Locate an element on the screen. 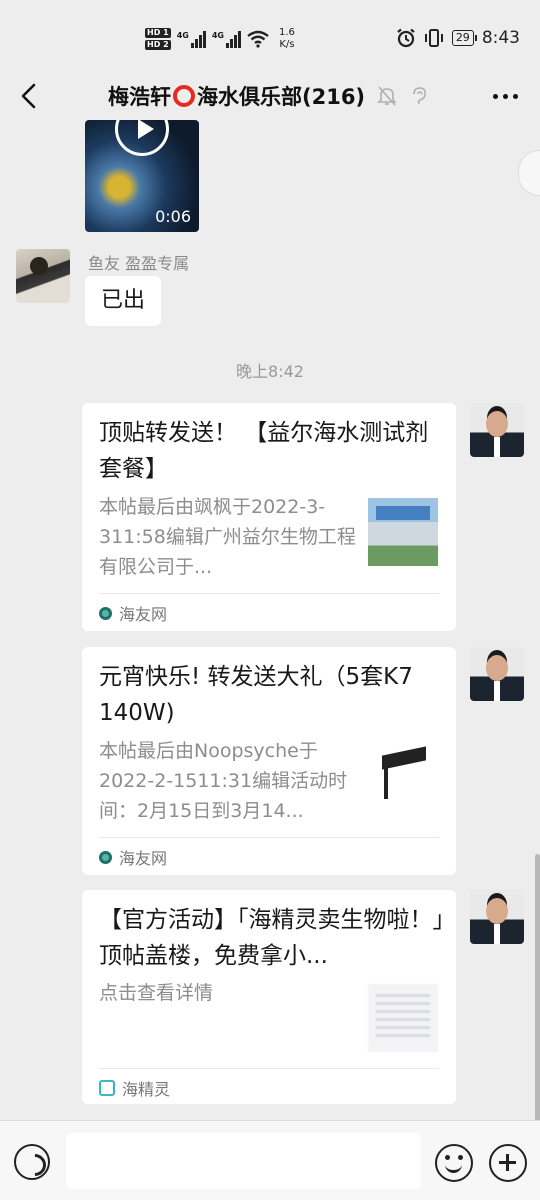 Image resolution: width=540 pixels, height=1200 pixels. link-card: 【官方活动】「海精灵卖生物啦！」顶帖盖楼，免费拿小... 点击查看详情 海精灵 is located at coordinates (269, 997).